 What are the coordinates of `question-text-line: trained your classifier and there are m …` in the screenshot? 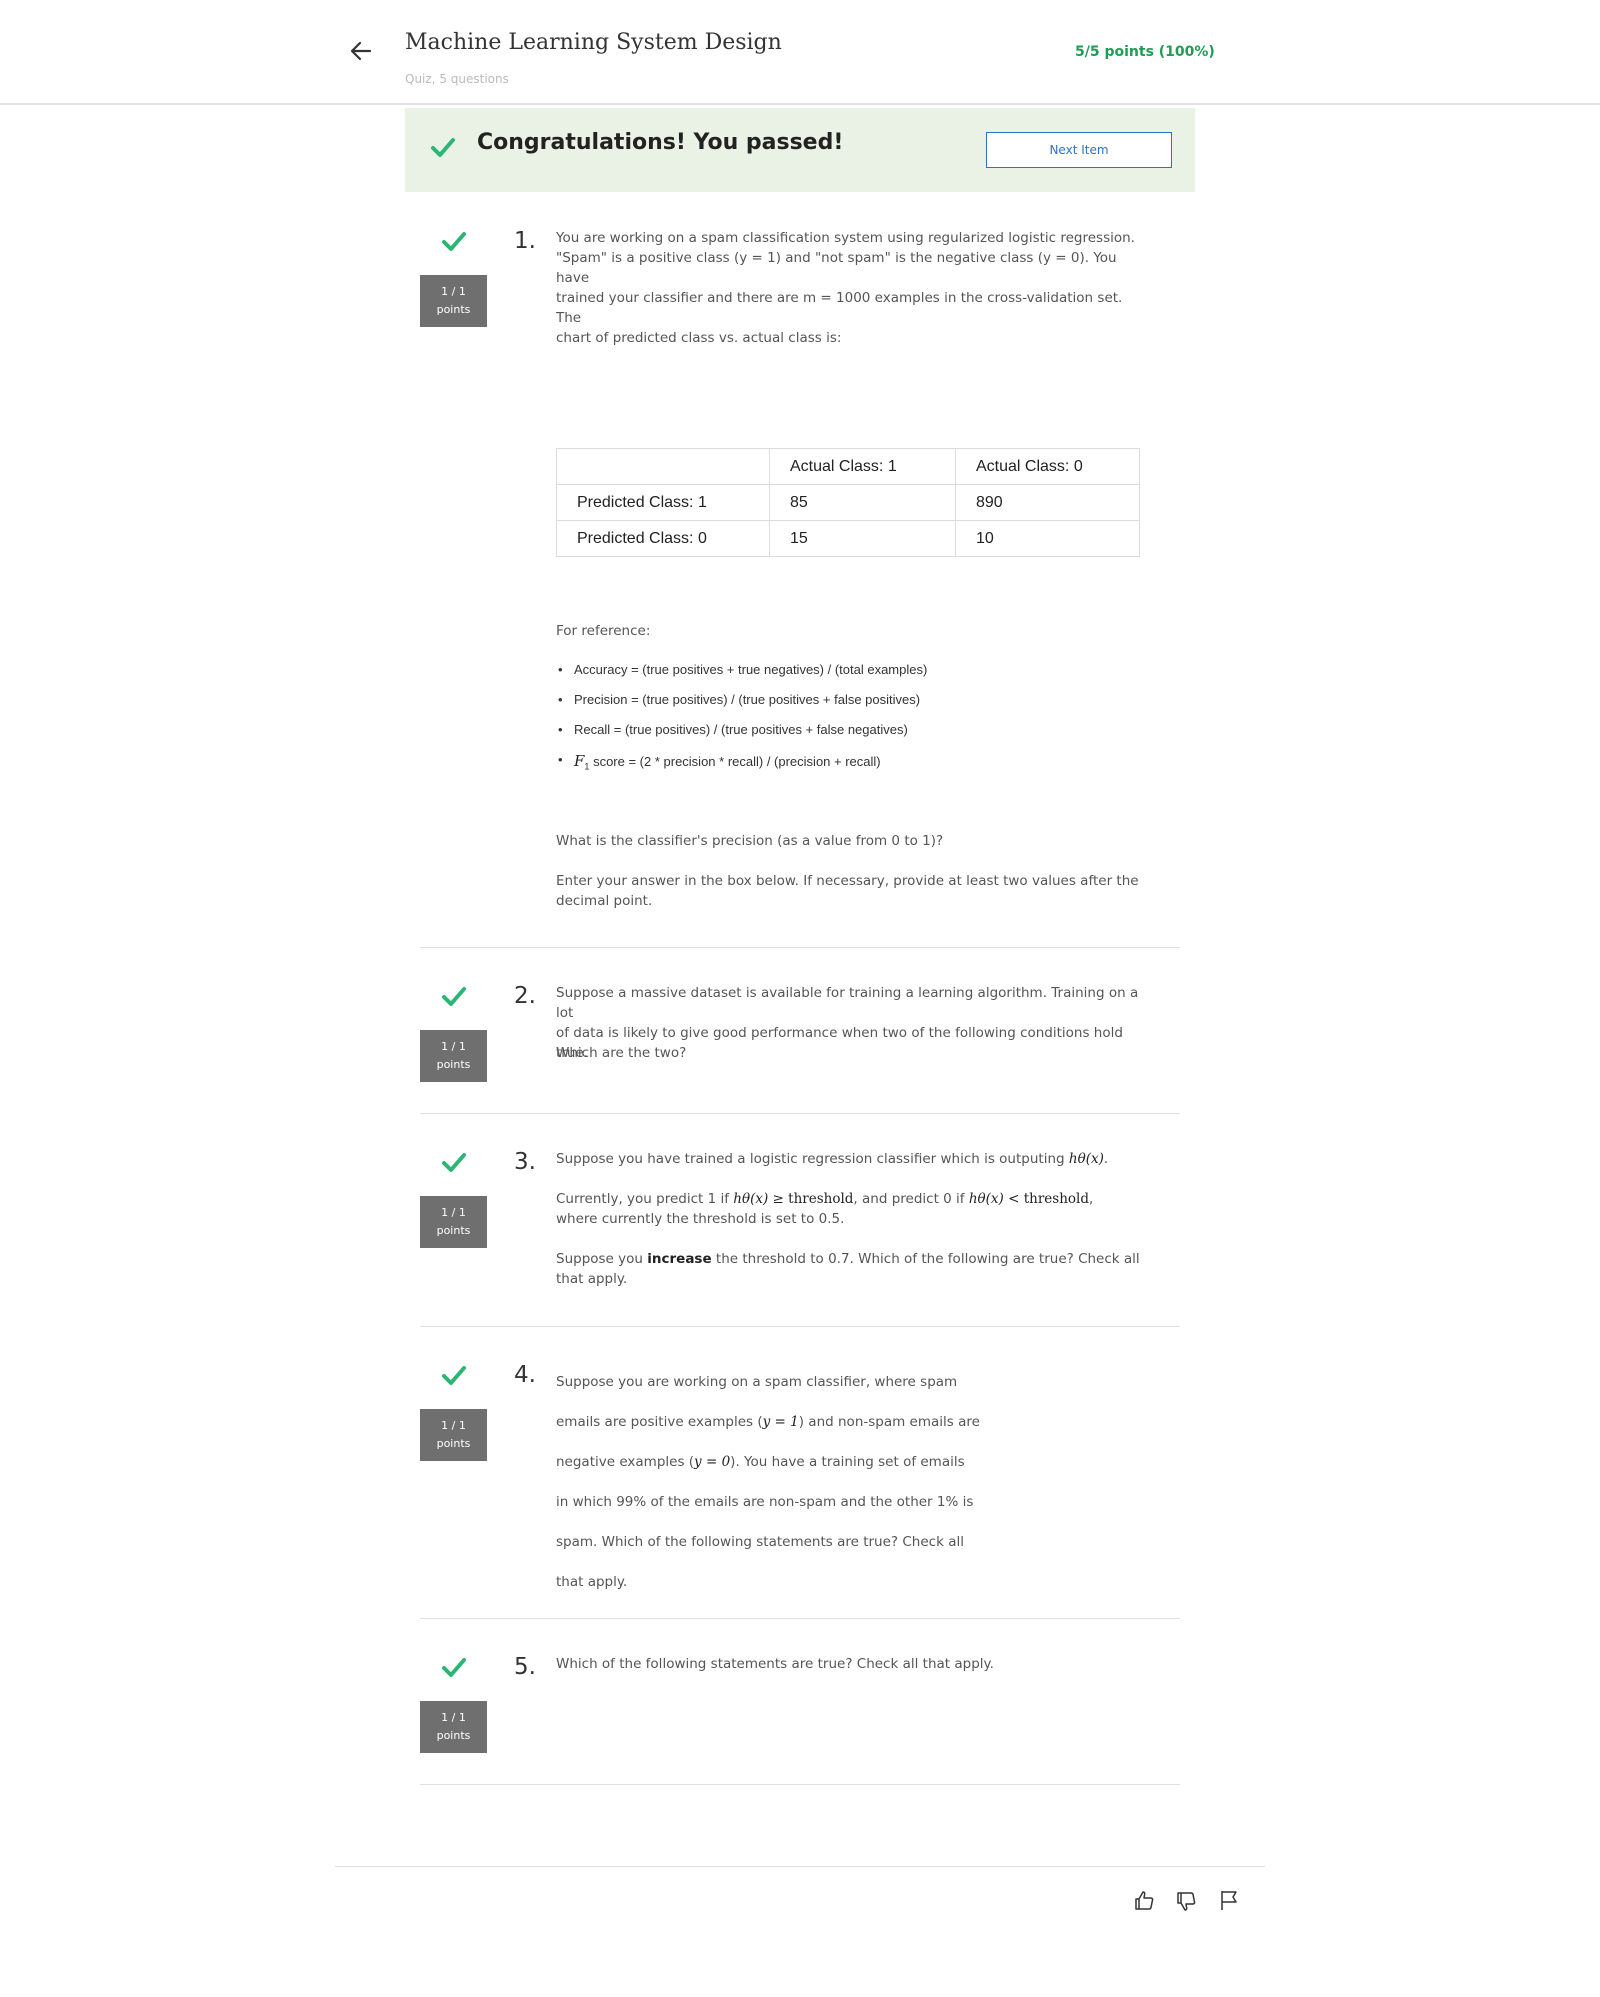 It's located at (839, 308).